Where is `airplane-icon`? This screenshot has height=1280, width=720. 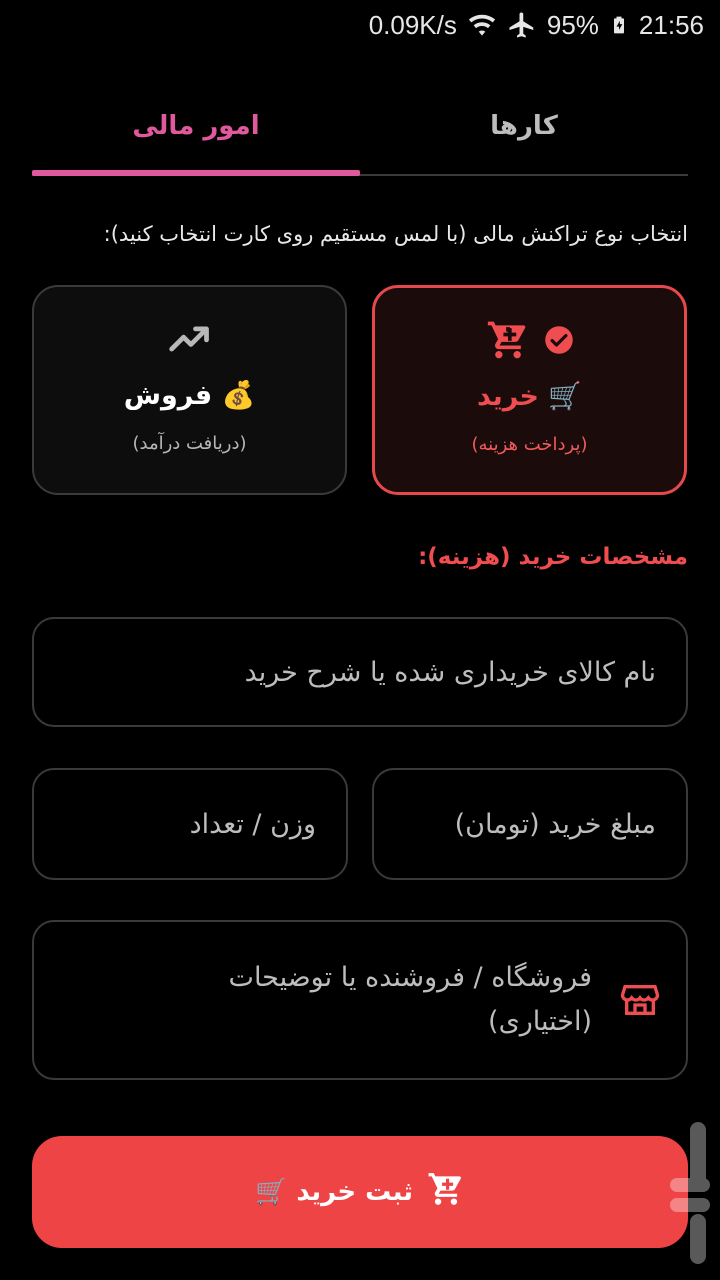 airplane-icon is located at coordinates (522, 25).